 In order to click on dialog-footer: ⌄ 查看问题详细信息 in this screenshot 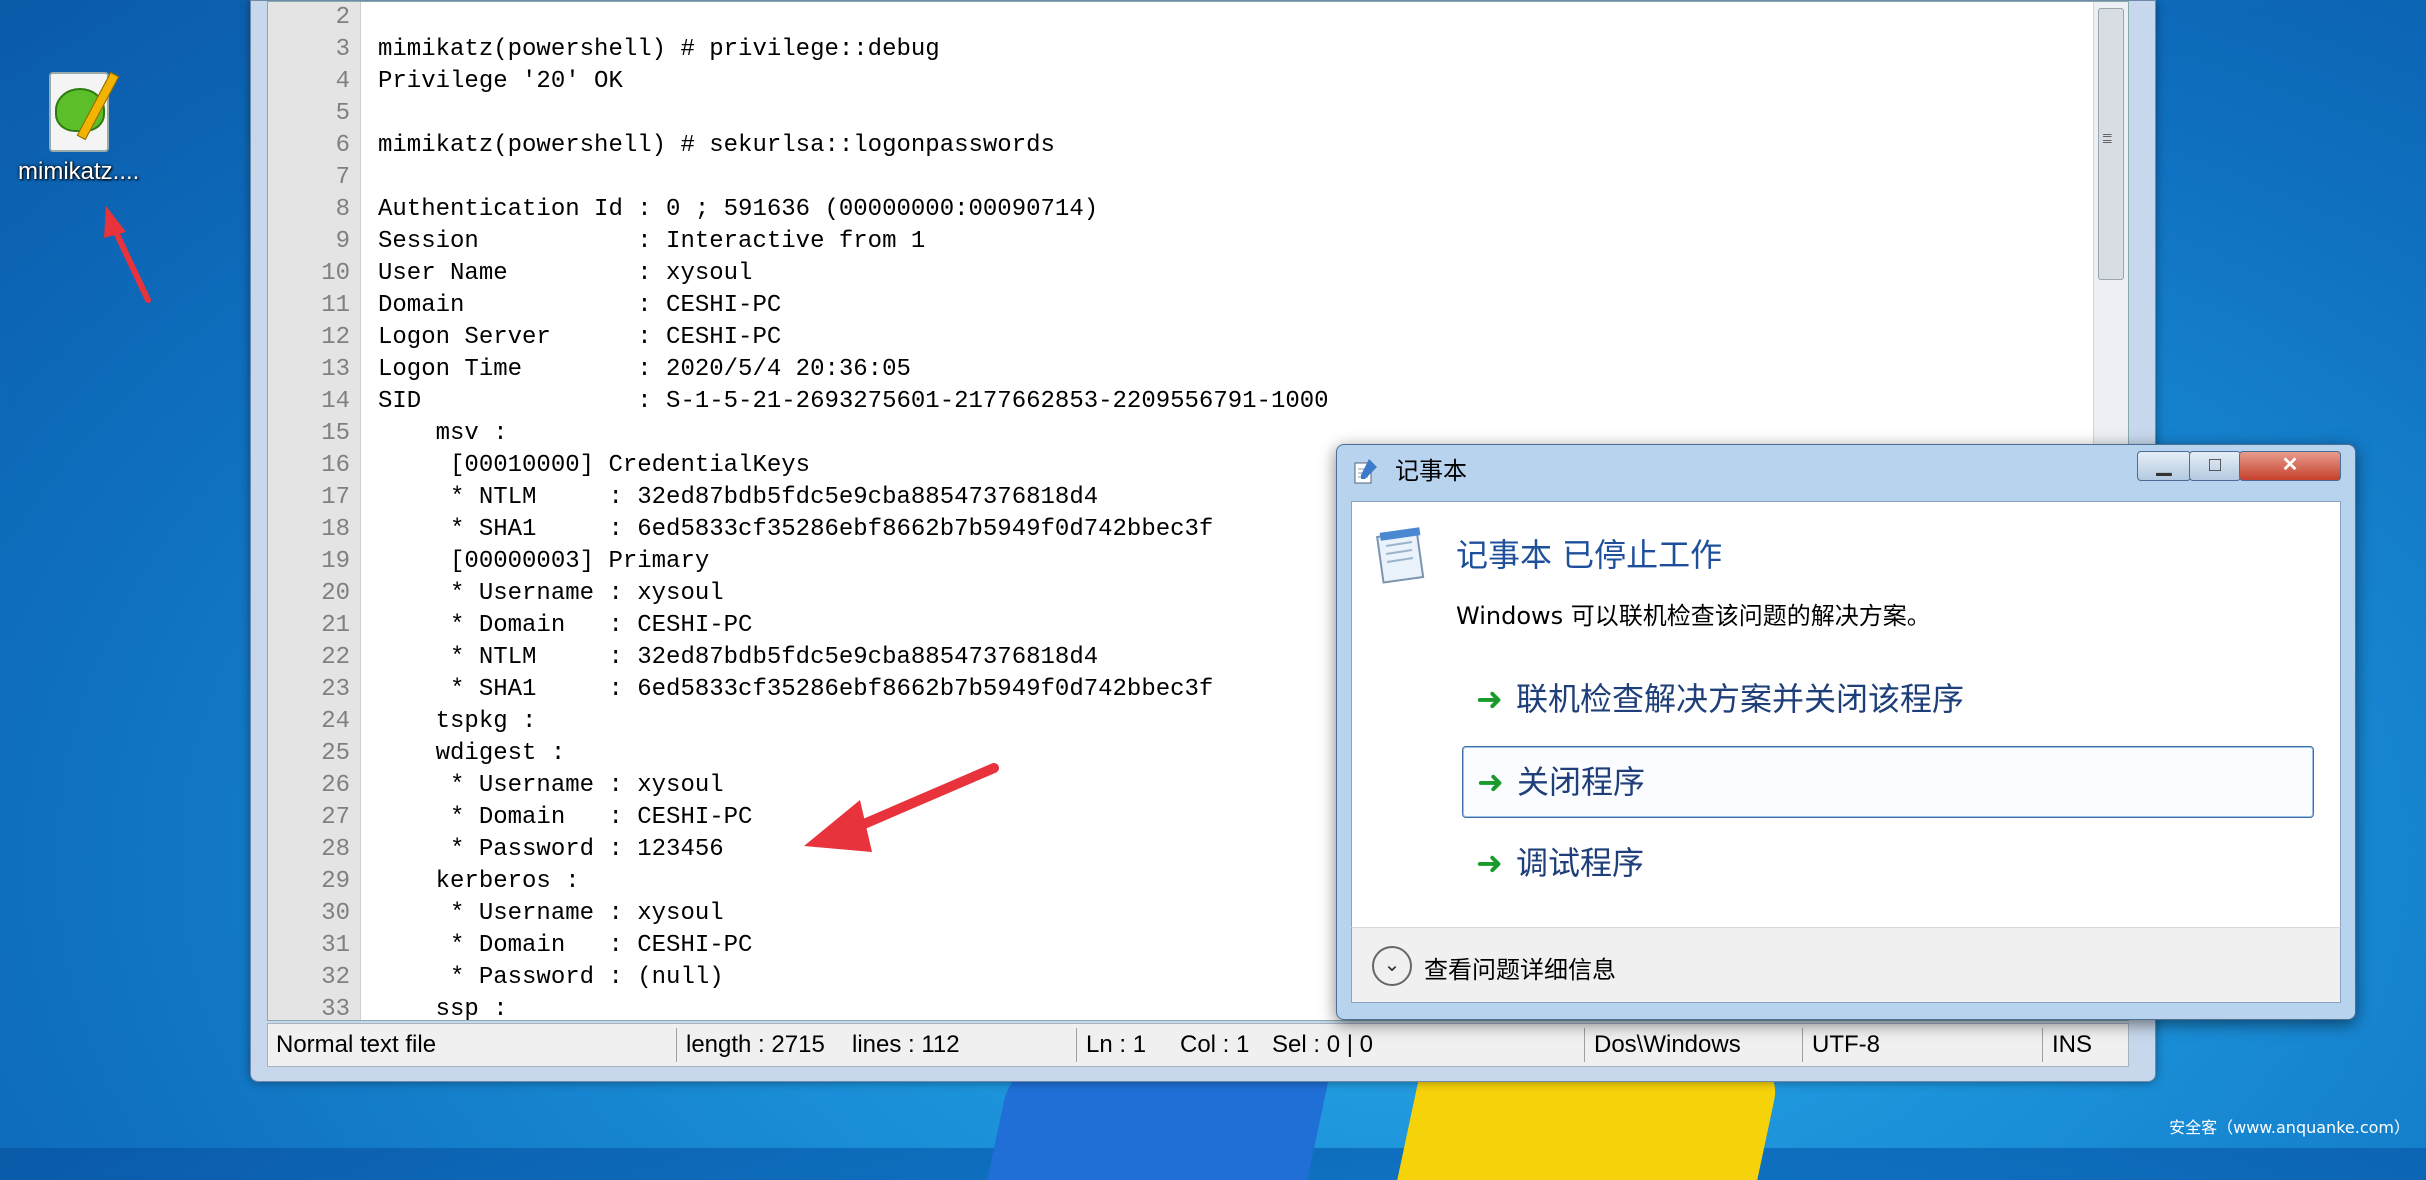, I will do `click(1846, 965)`.